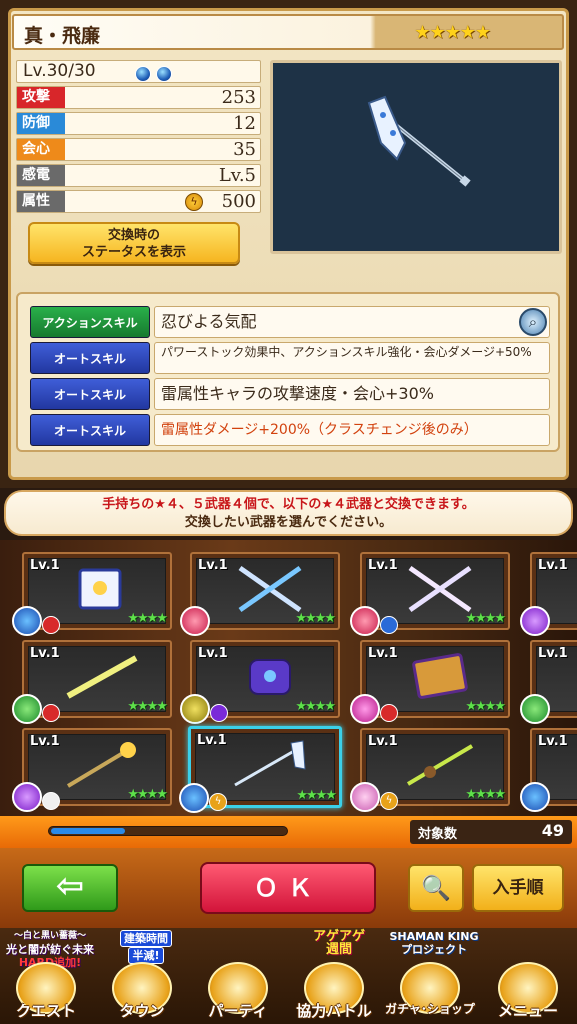 Image resolution: width=577 pixels, height=1024 pixels. I want to click on stat-label: 属性, so click(41, 201).